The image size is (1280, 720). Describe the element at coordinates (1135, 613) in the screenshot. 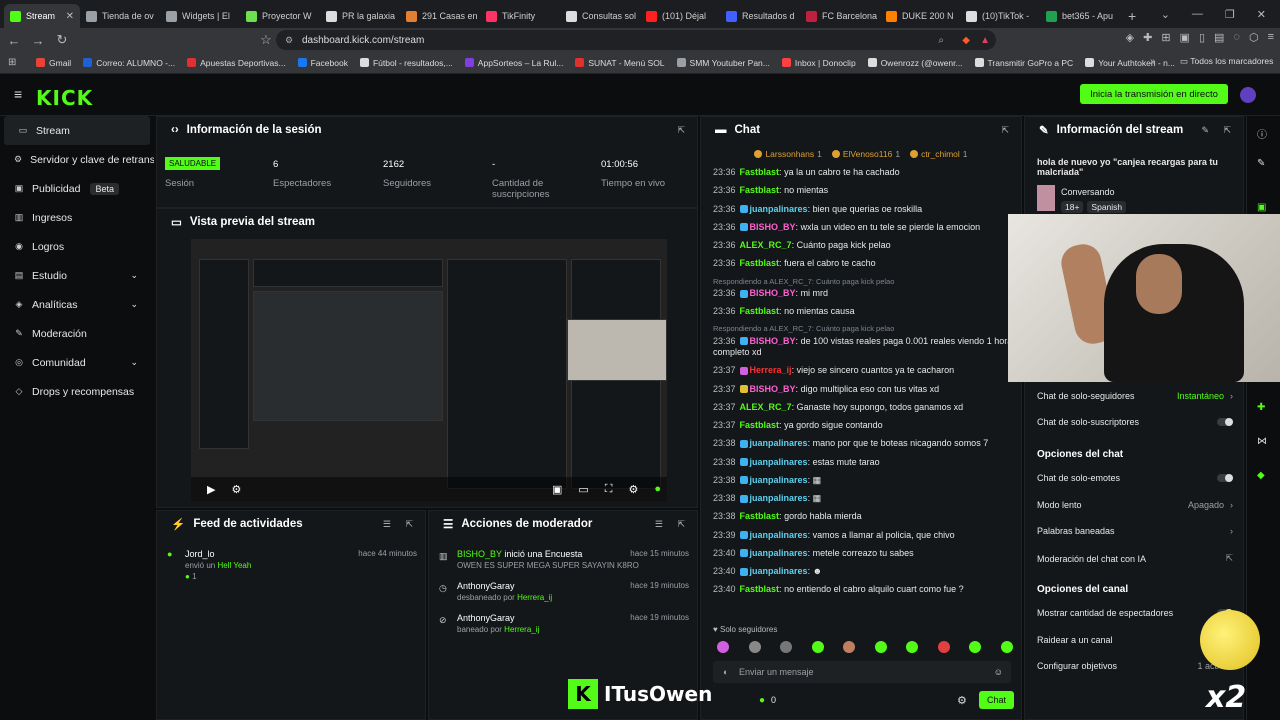

I see `setting-row: Mostrar cantidad de espectadores` at that location.